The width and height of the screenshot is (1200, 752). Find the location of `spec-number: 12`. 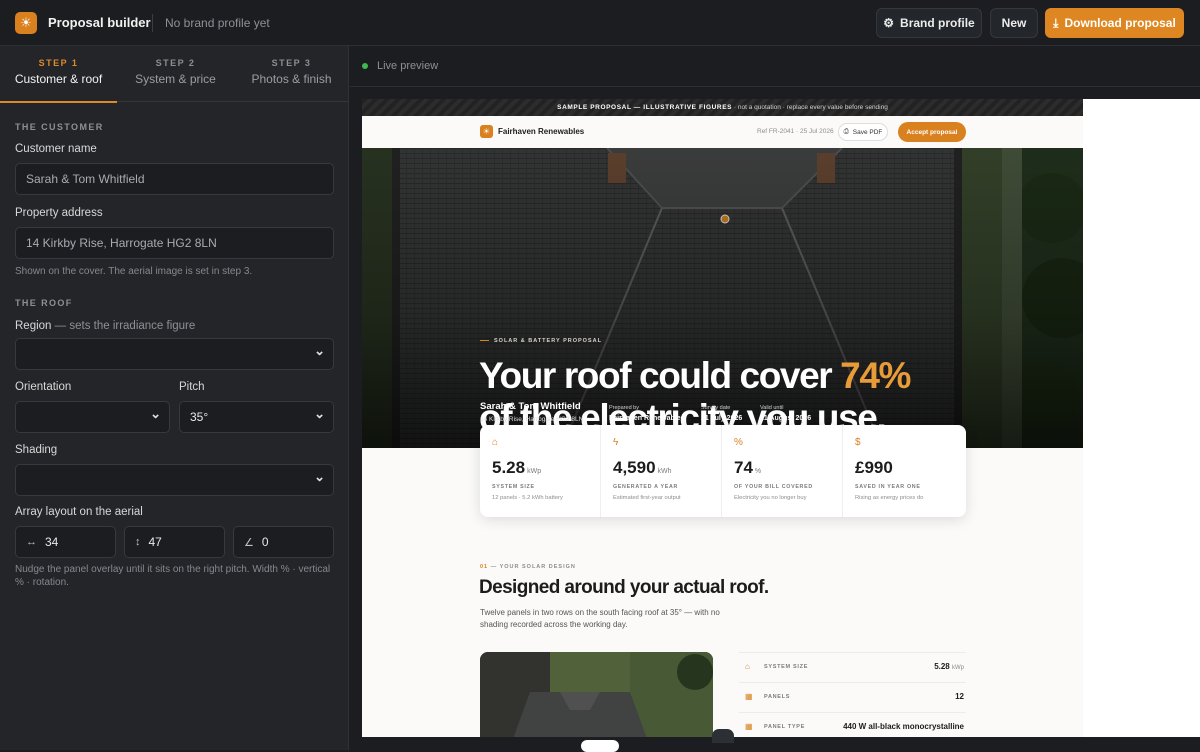

spec-number: 12 is located at coordinates (959, 696).